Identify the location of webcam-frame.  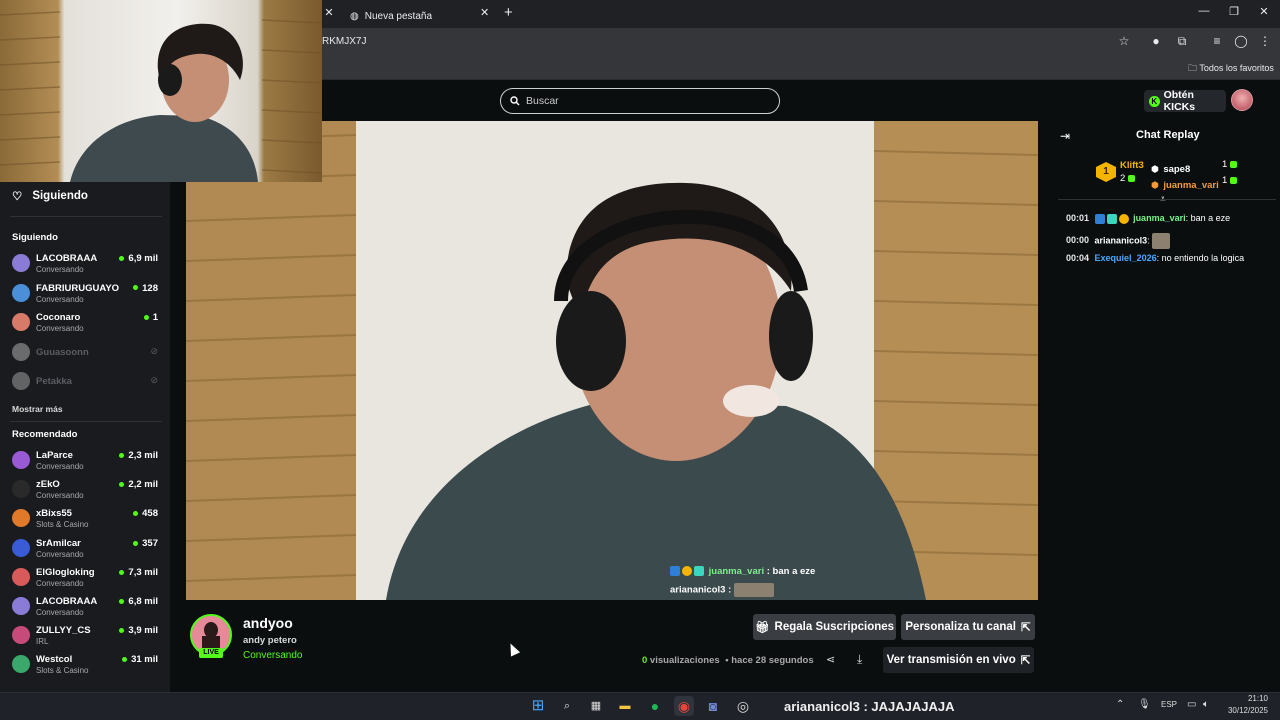
(161, 96).